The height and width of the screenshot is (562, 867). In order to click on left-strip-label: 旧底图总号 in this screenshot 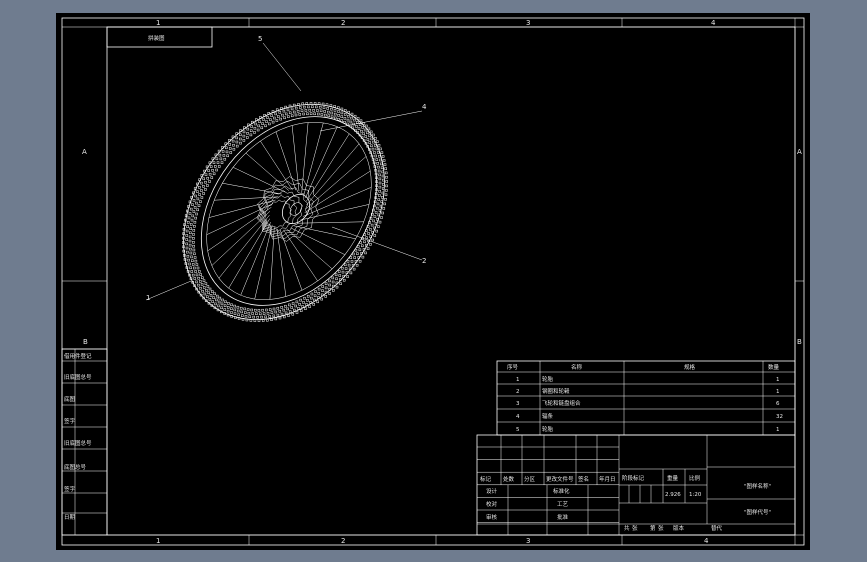, I will do `click(78, 443)`.